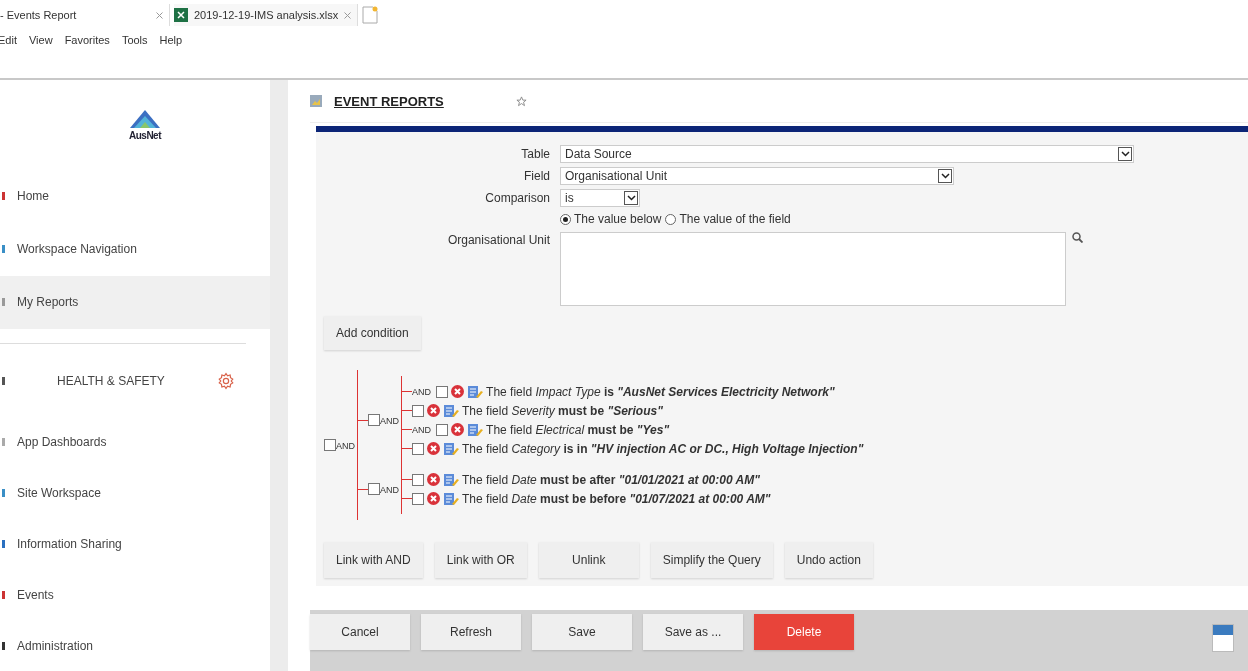 The width and height of the screenshot is (1248, 671). Describe the element at coordinates (373, 560) in the screenshot. I see `query-button: Link with AND` at that location.